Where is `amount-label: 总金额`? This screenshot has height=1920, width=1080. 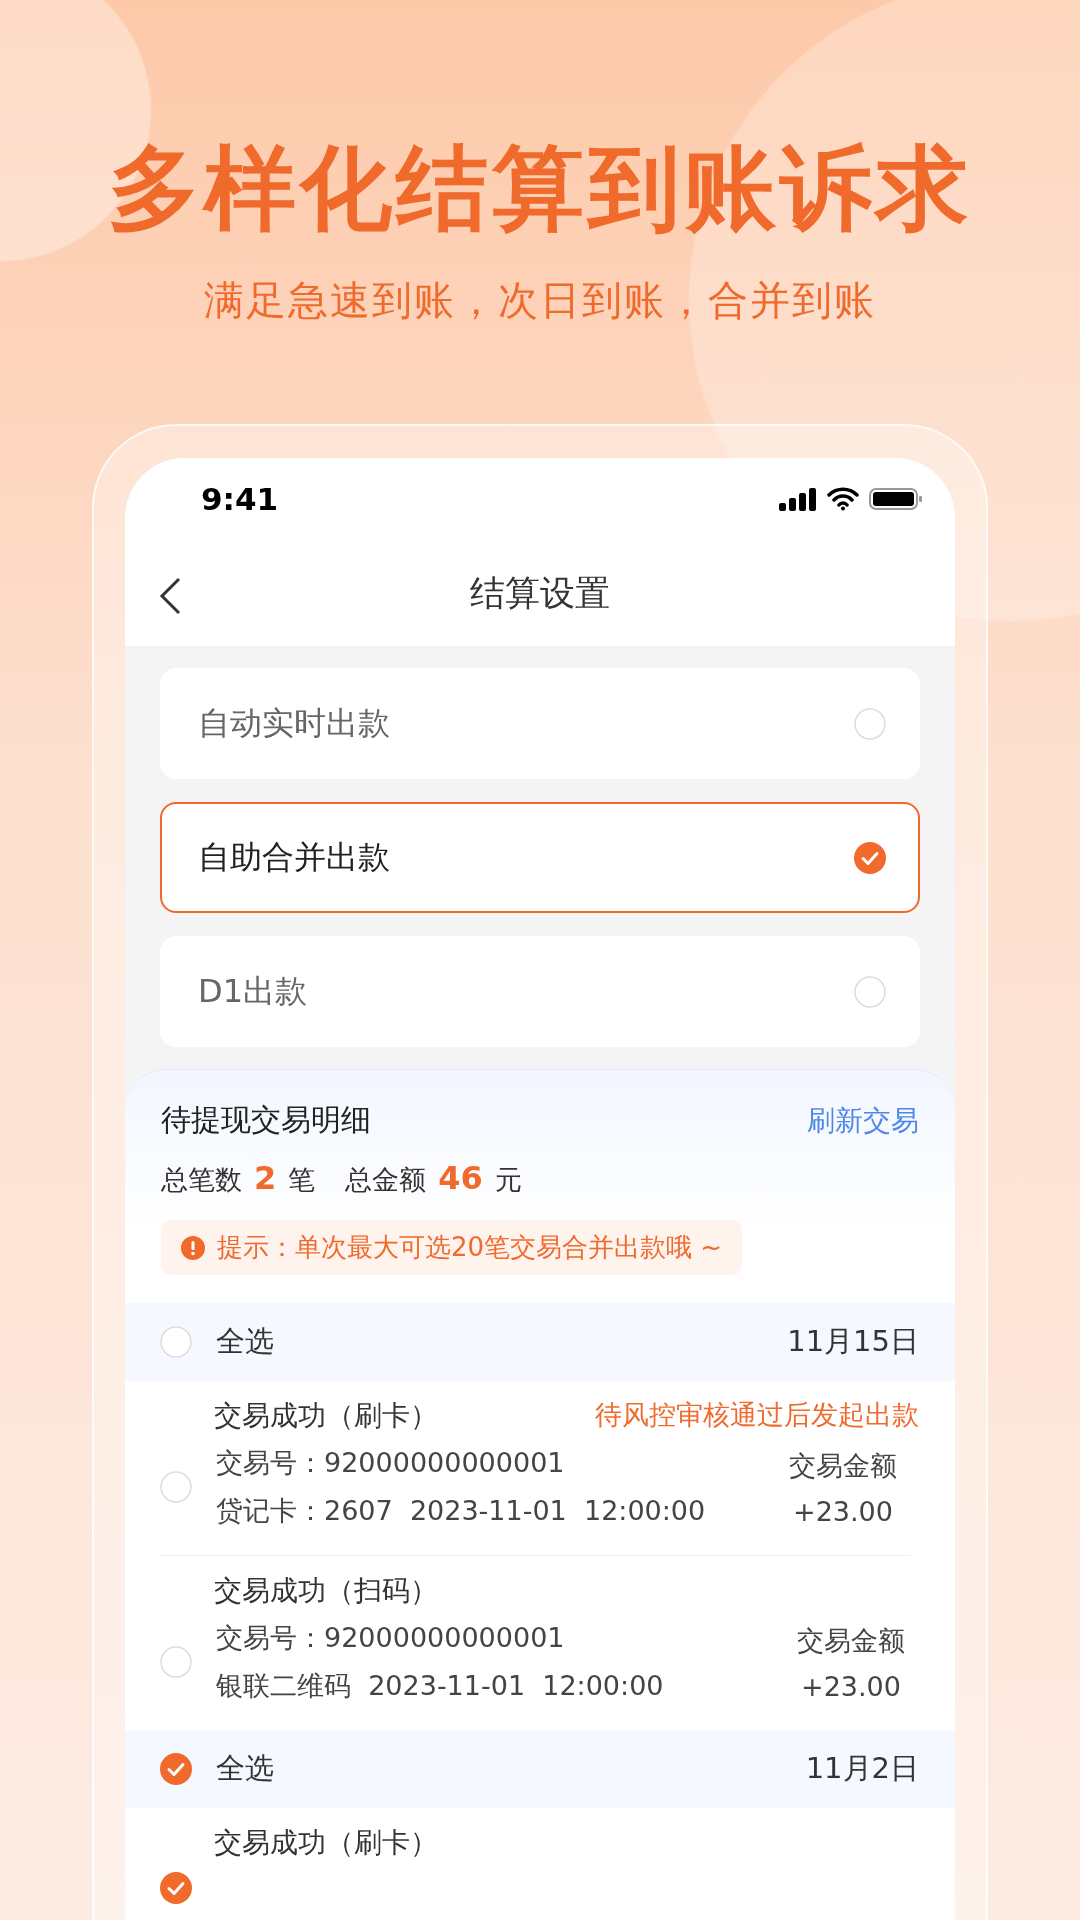
amount-label: 总金额 is located at coordinates (386, 1180).